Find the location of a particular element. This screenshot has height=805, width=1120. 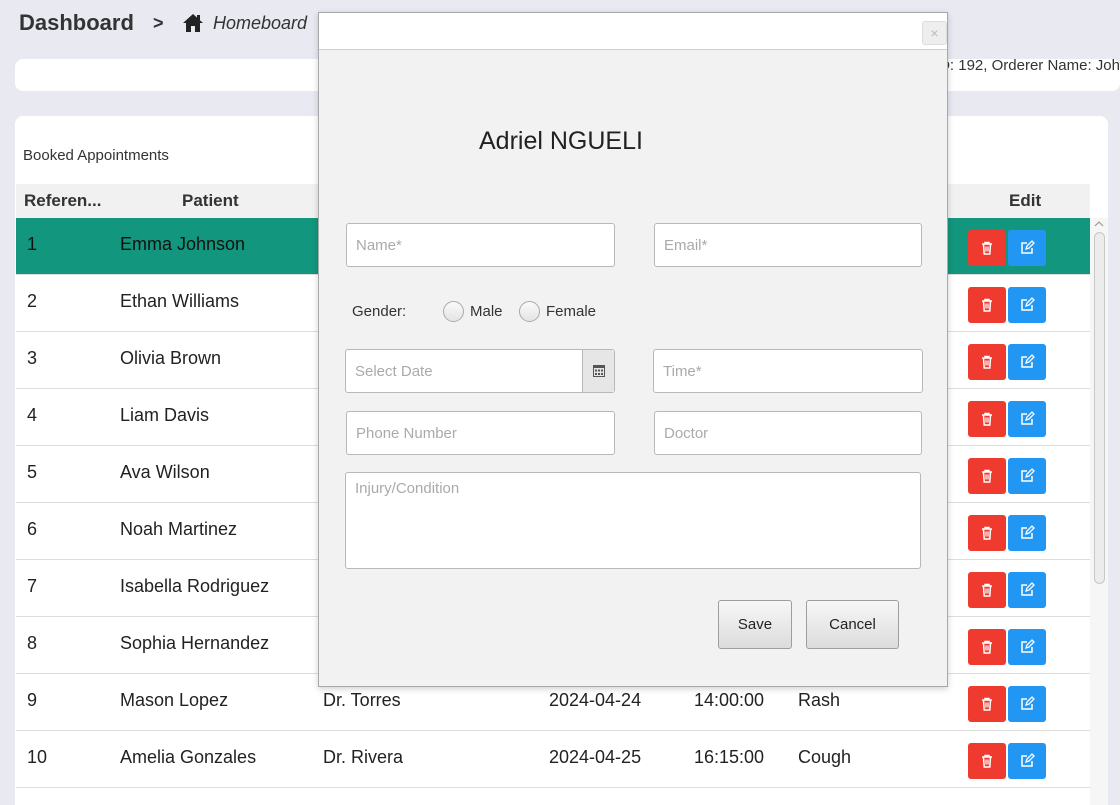

gender-male-label: Male is located at coordinates (486, 311).